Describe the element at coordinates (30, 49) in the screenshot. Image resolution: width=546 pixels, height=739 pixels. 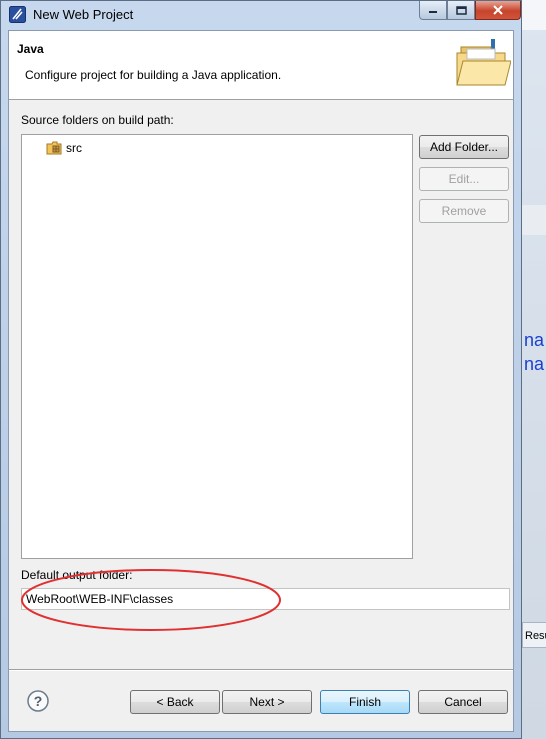
I see `page-title: Java` at that location.